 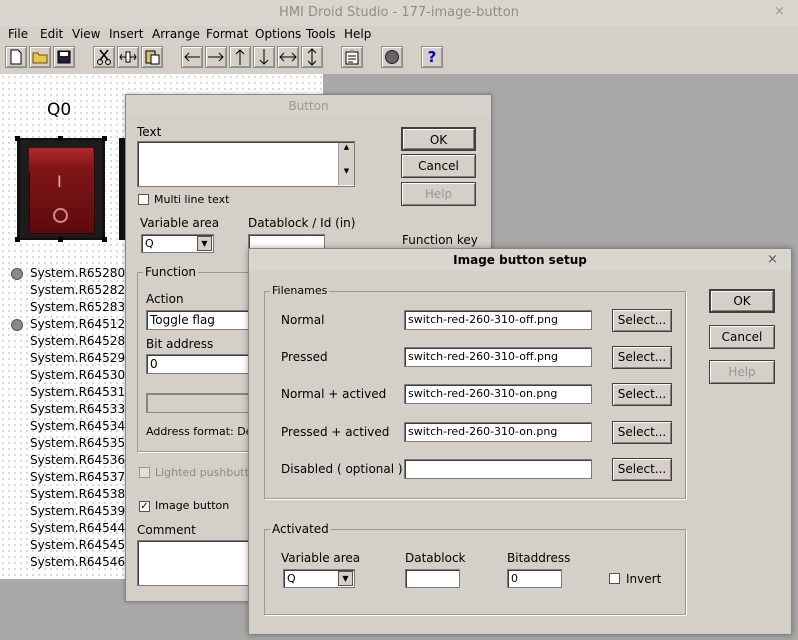 I want to click on system-register-label: System.R65280:, so click(x=79, y=273).